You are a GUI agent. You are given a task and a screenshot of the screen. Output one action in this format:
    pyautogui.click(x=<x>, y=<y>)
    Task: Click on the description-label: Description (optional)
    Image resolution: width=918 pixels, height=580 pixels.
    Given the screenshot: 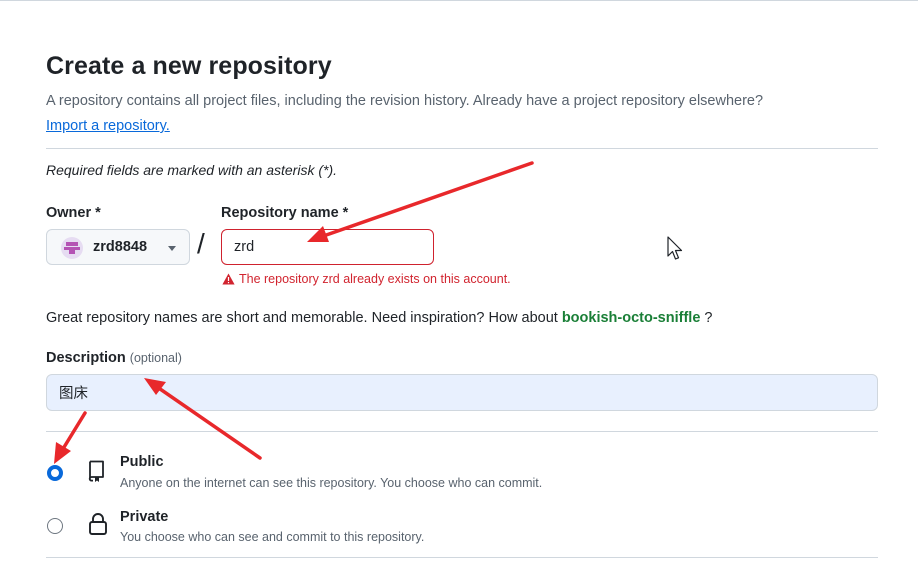 What is the action you would take?
    pyautogui.click(x=114, y=358)
    